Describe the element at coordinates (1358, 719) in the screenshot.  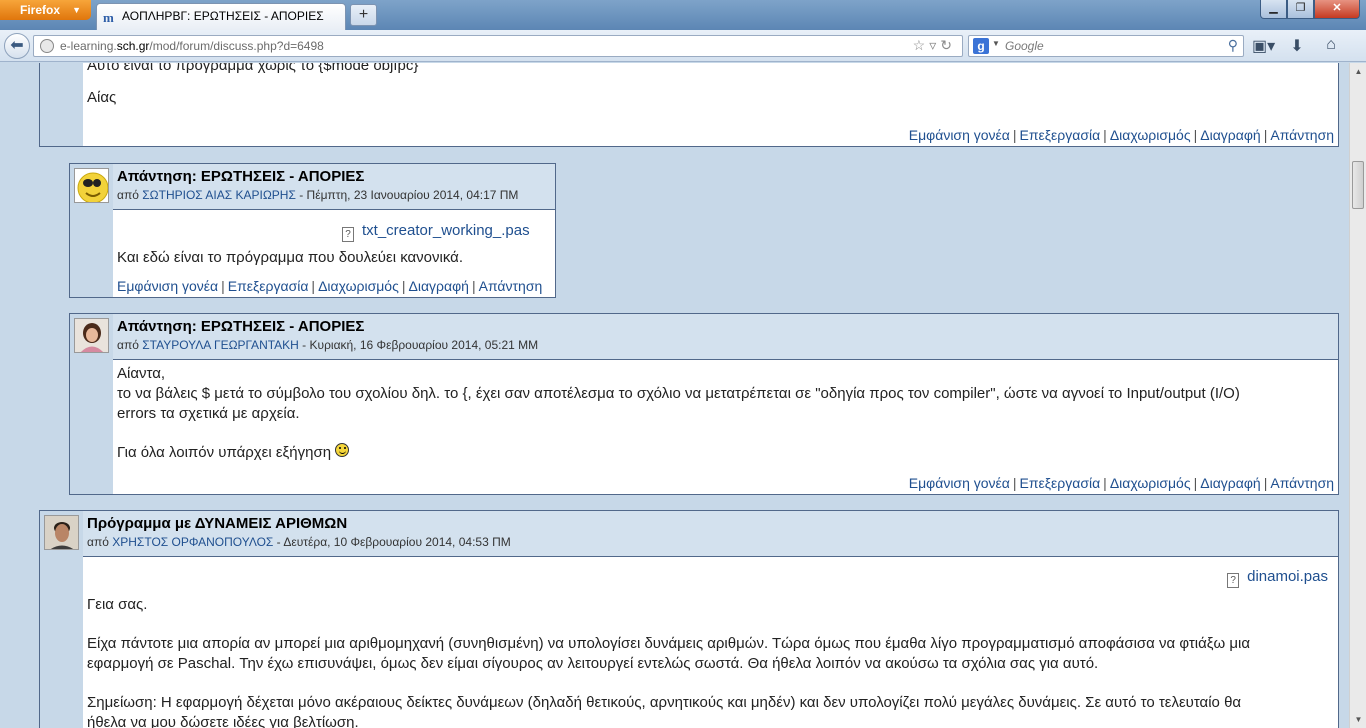
I see `scroll-down-icon: ▼` at that location.